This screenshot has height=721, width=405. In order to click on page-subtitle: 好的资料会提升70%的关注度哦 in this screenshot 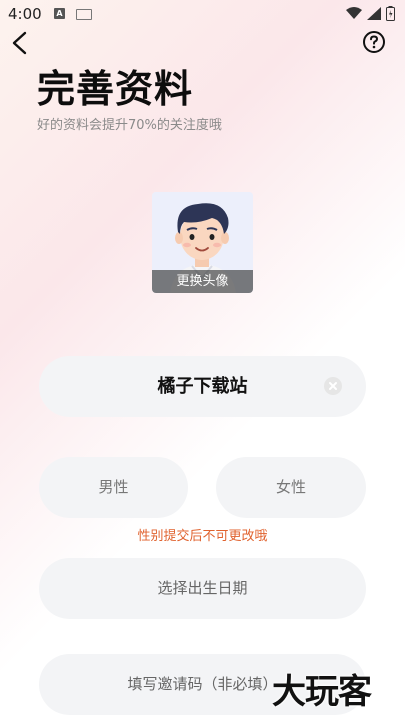, I will do `click(129, 125)`.